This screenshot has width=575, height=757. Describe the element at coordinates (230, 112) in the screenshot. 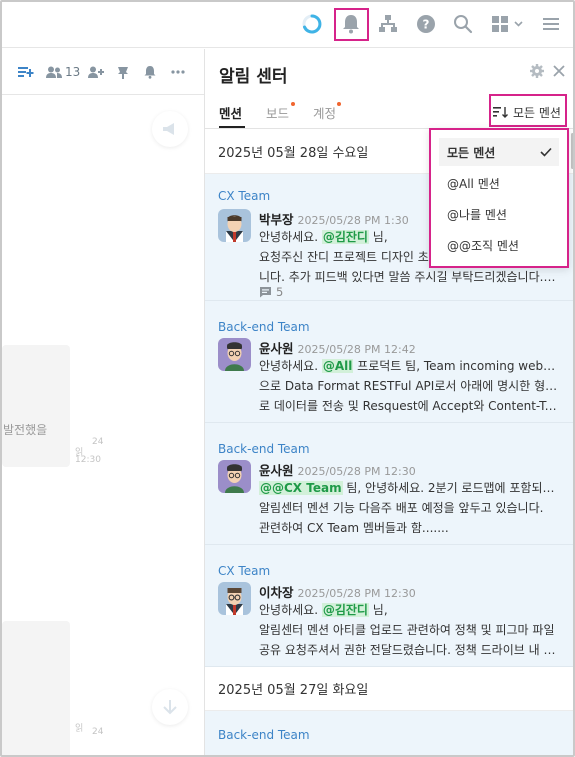

I see `tab-mention: 멘션` at that location.